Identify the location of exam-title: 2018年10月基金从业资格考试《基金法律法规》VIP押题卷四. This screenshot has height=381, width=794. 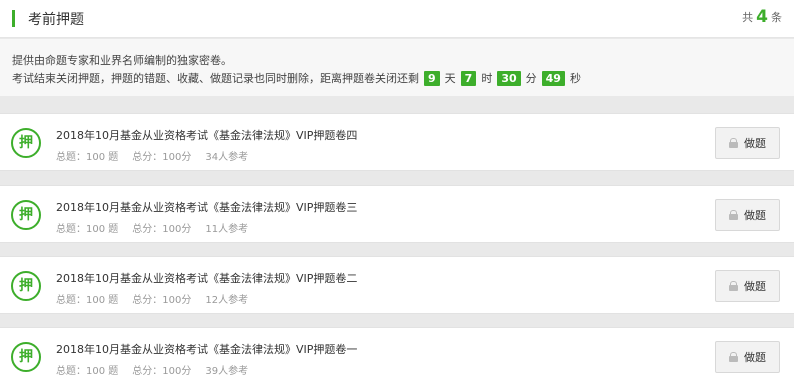
(207, 135).